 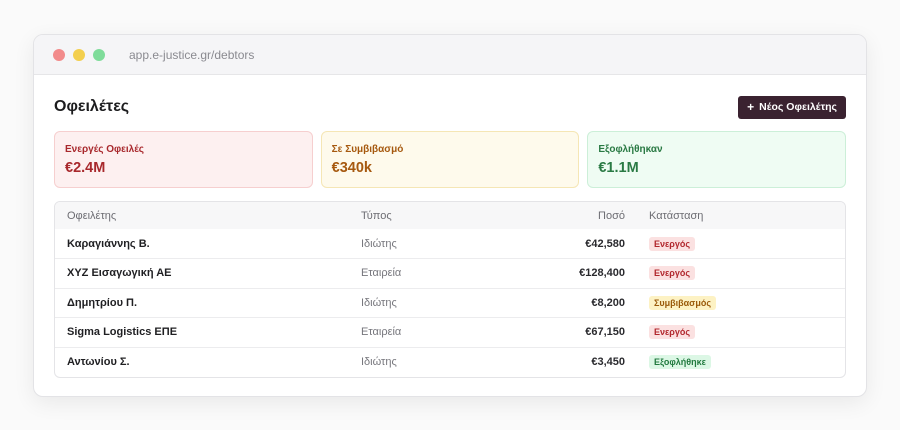 I want to click on plus-icon: +, so click(x=751, y=107).